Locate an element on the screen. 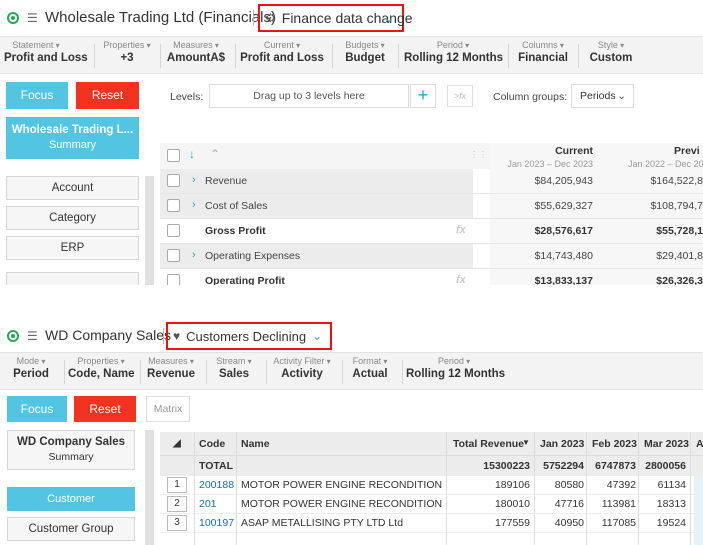 The height and width of the screenshot is (545, 703). header-total-revenue: Total Revenue is located at coordinates (488, 444).